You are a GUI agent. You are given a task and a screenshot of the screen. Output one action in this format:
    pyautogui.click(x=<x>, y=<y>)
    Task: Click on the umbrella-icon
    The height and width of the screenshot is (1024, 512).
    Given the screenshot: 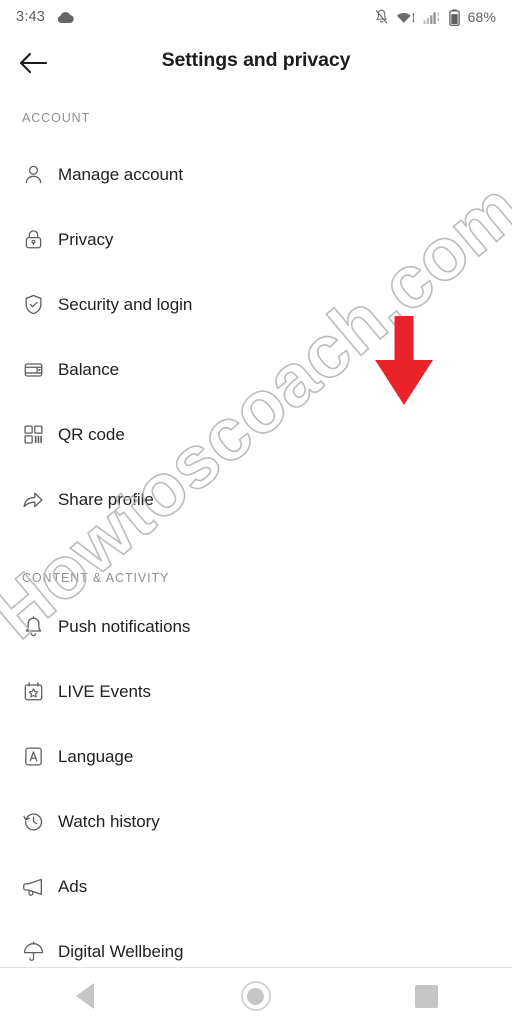 What is the action you would take?
    pyautogui.click(x=33, y=952)
    